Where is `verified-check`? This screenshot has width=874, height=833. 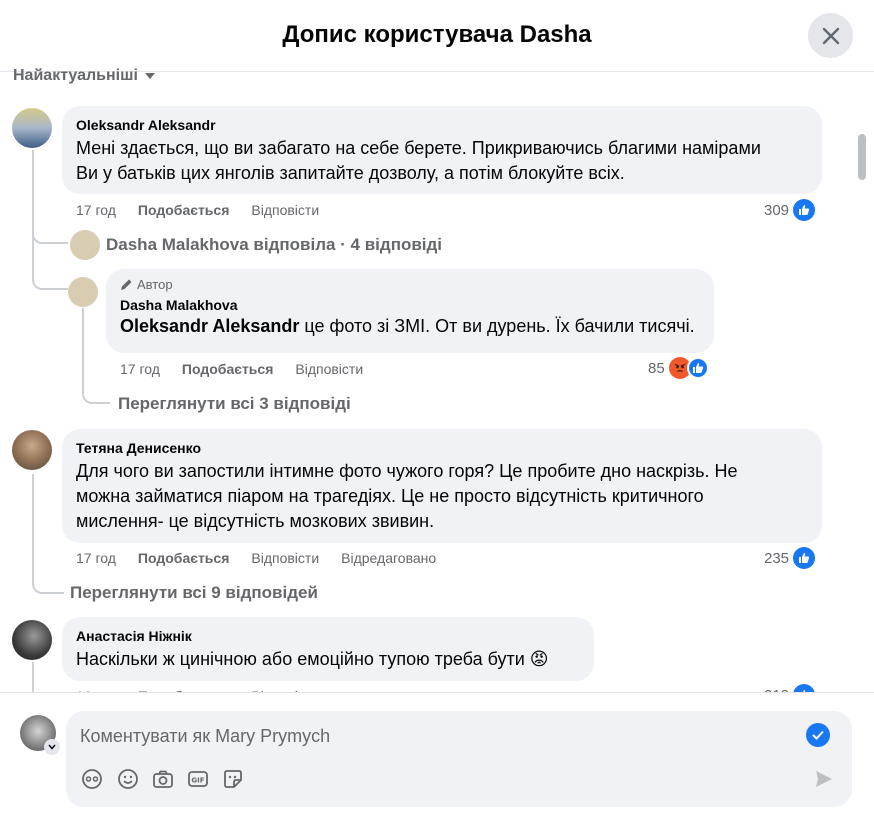 verified-check is located at coordinates (818, 735).